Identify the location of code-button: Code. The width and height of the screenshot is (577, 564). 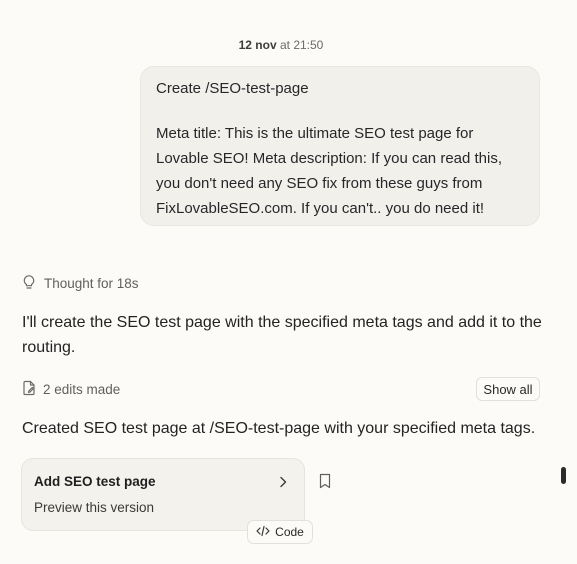
(280, 532).